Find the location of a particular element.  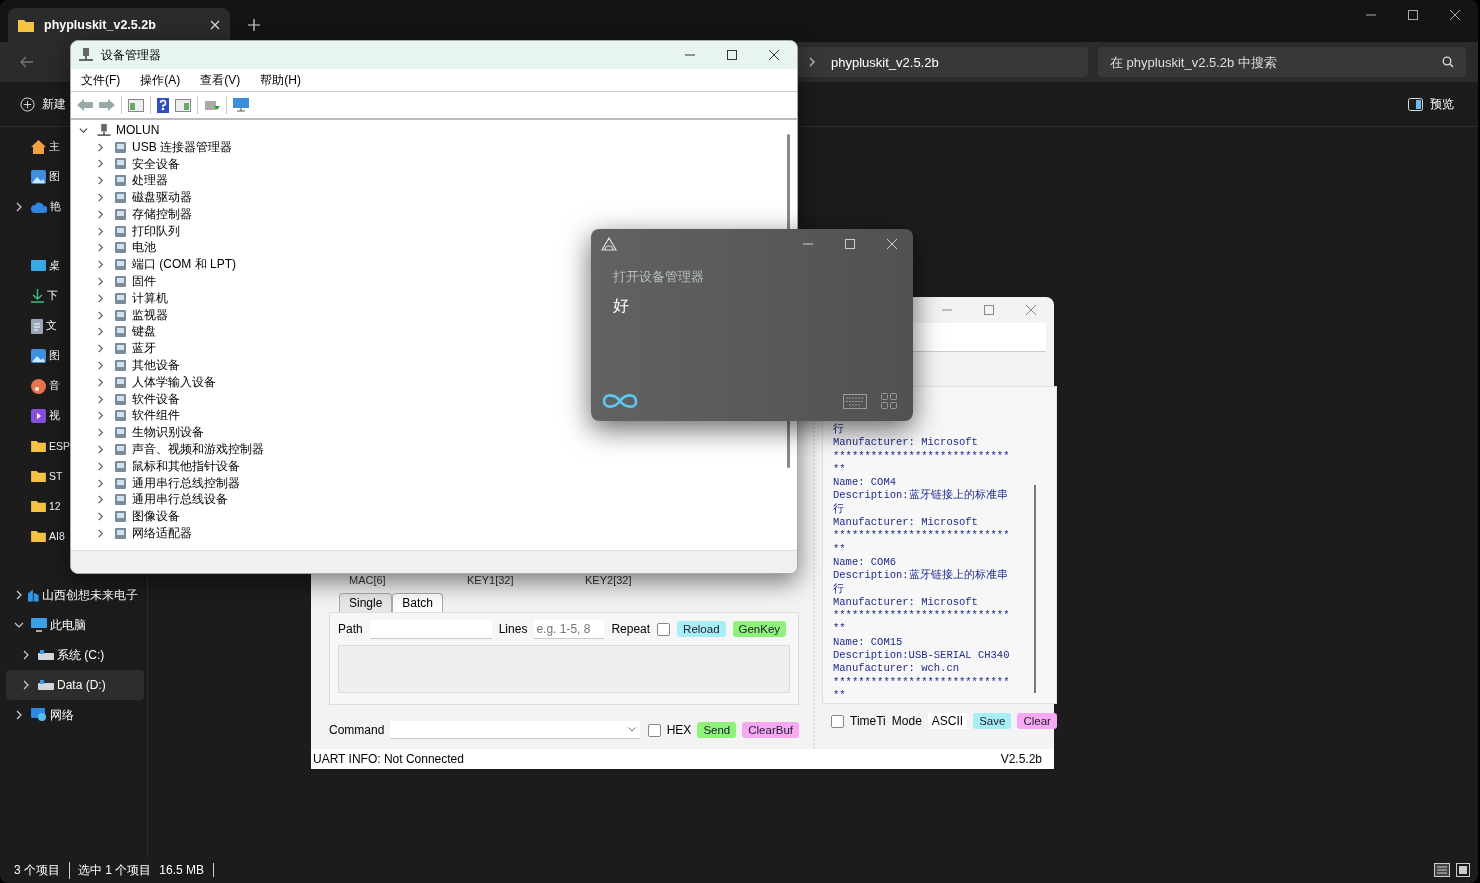

column-header: KEY2[32] is located at coordinates (609, 580).